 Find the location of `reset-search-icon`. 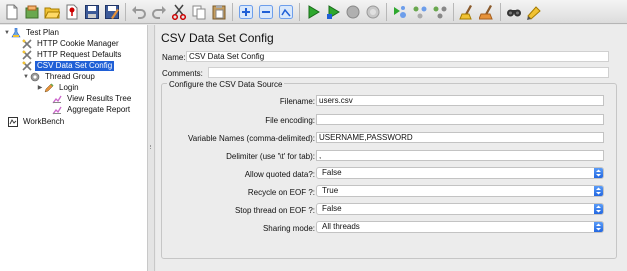

reset-search-icon is located at coordinates (534, 12).